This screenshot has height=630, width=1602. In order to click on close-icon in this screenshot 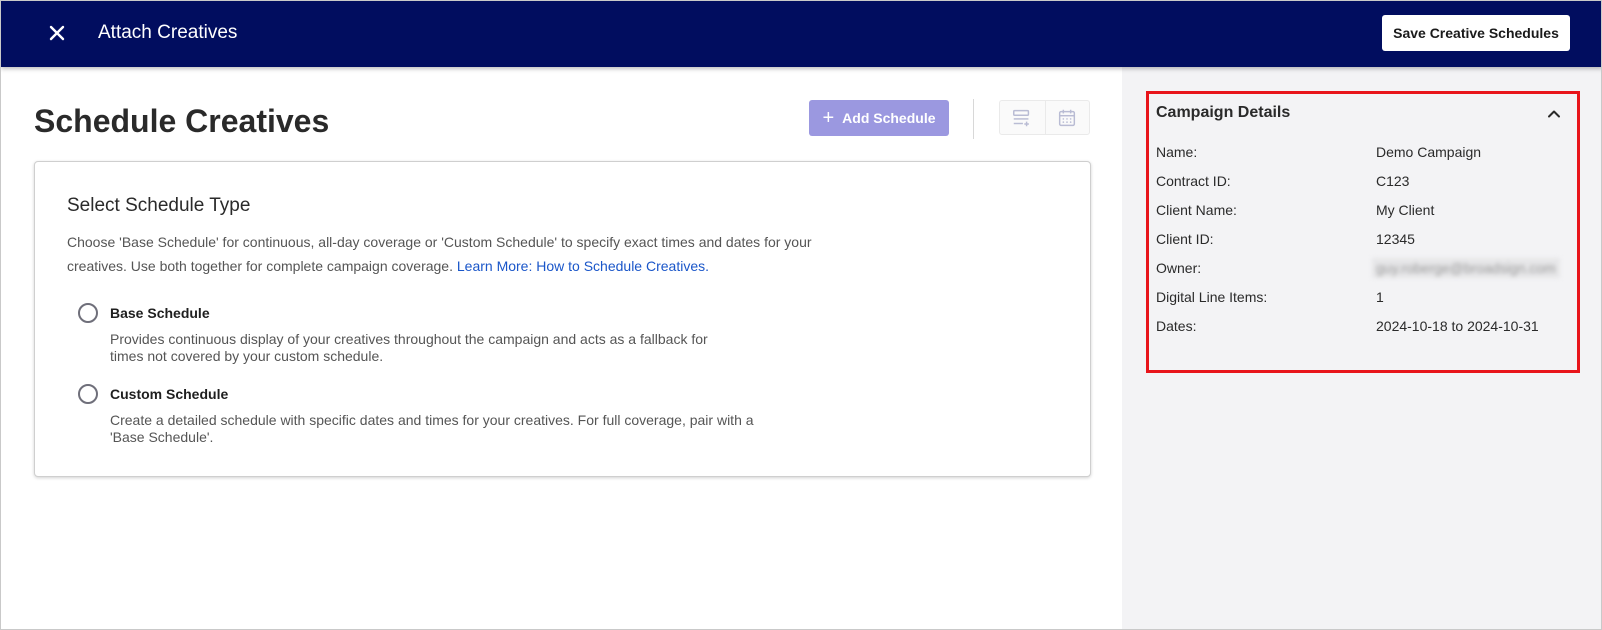, I will do `click(57, 33)`.